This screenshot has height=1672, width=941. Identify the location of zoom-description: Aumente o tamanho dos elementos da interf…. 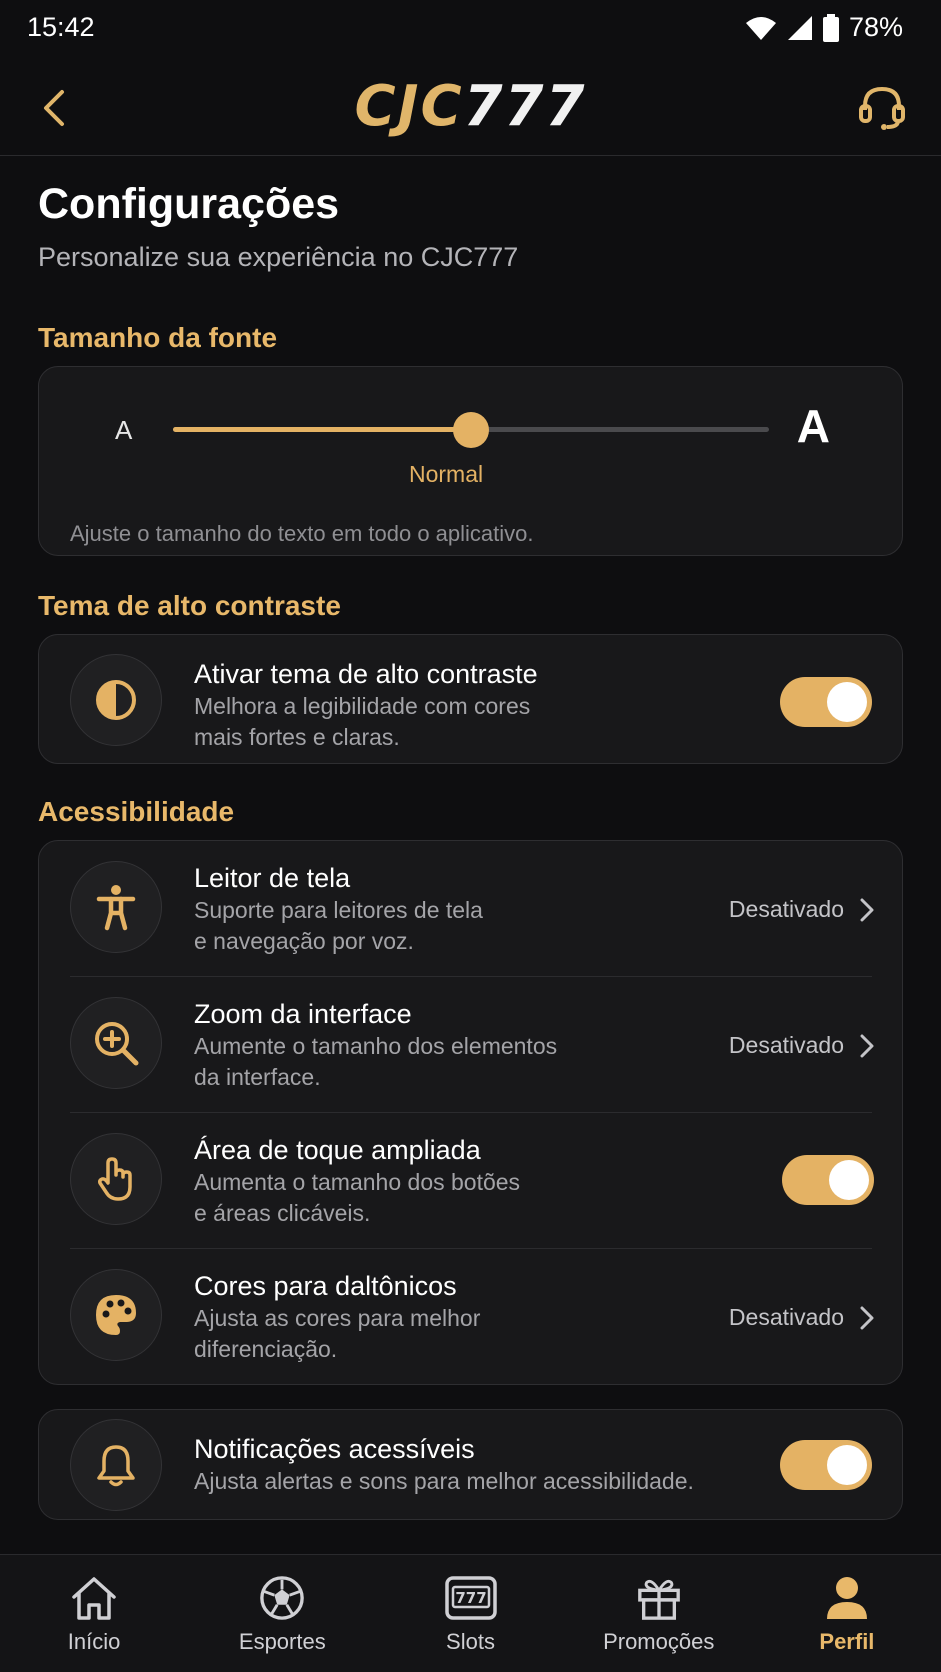
(404, 1062).